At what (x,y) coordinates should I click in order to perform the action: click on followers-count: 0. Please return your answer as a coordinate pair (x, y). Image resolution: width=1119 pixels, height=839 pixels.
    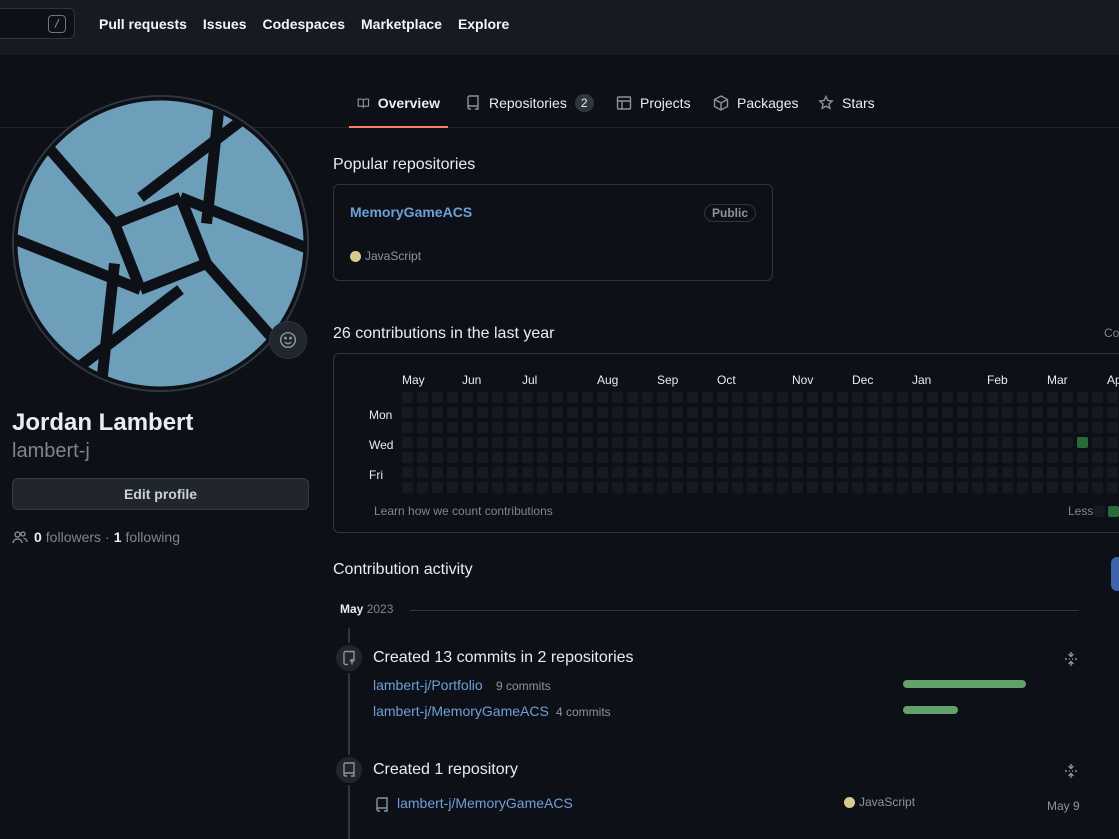
    Looking at the image, I should click on (38, 537).